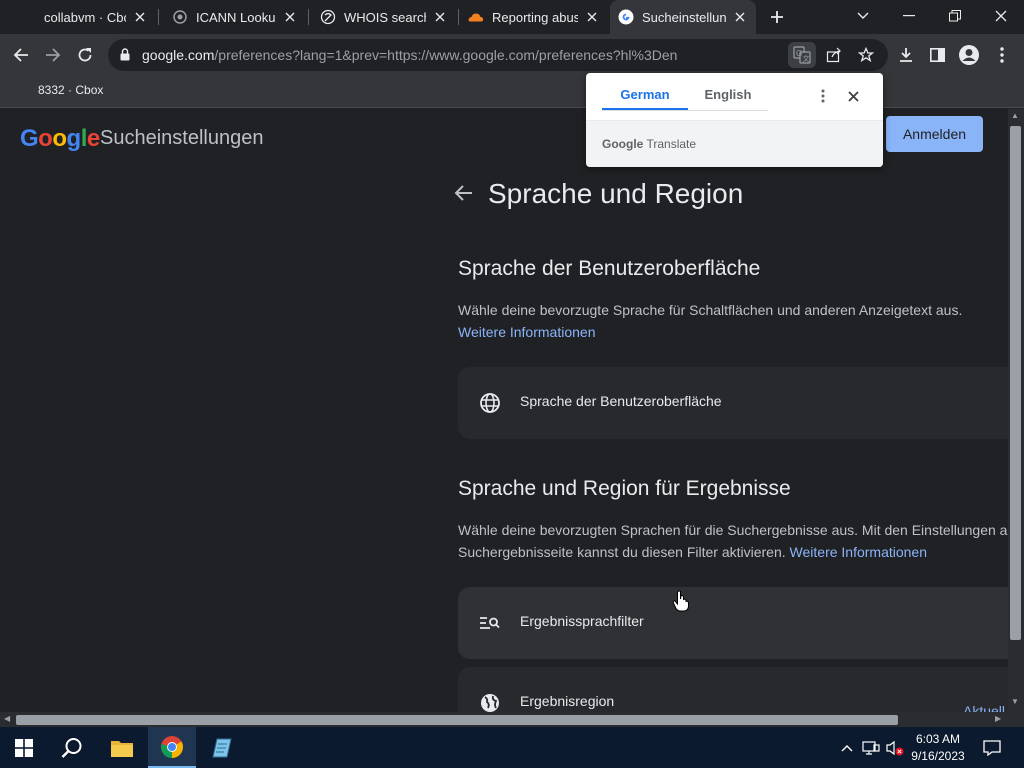  I want to click on tab-sucheinstellungen: Sucheinstellunge, so click(683, 17).